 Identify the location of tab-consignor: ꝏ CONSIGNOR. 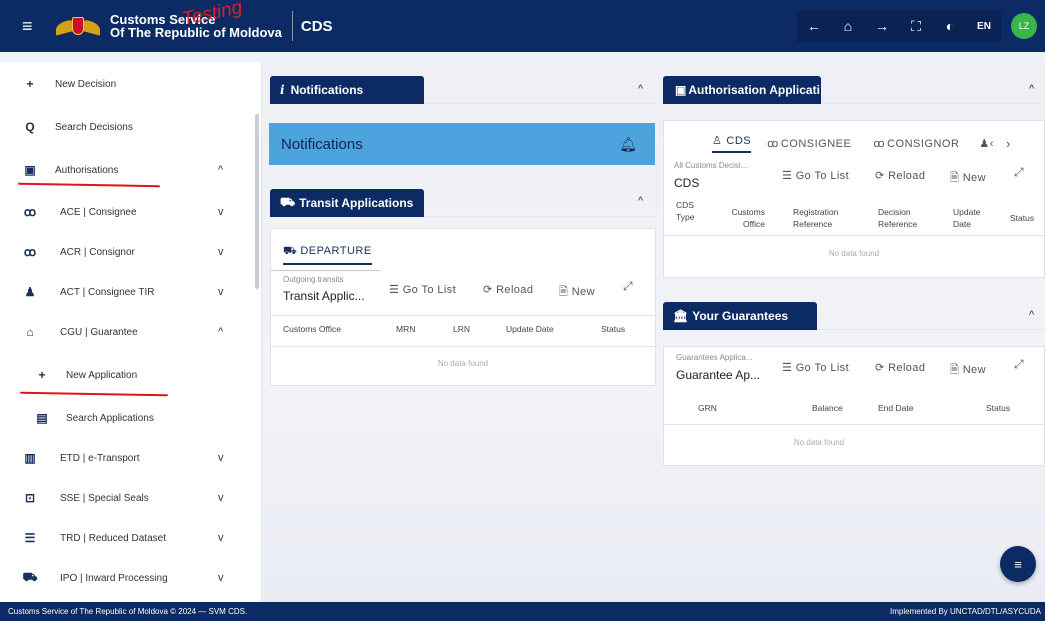
(916, 143).